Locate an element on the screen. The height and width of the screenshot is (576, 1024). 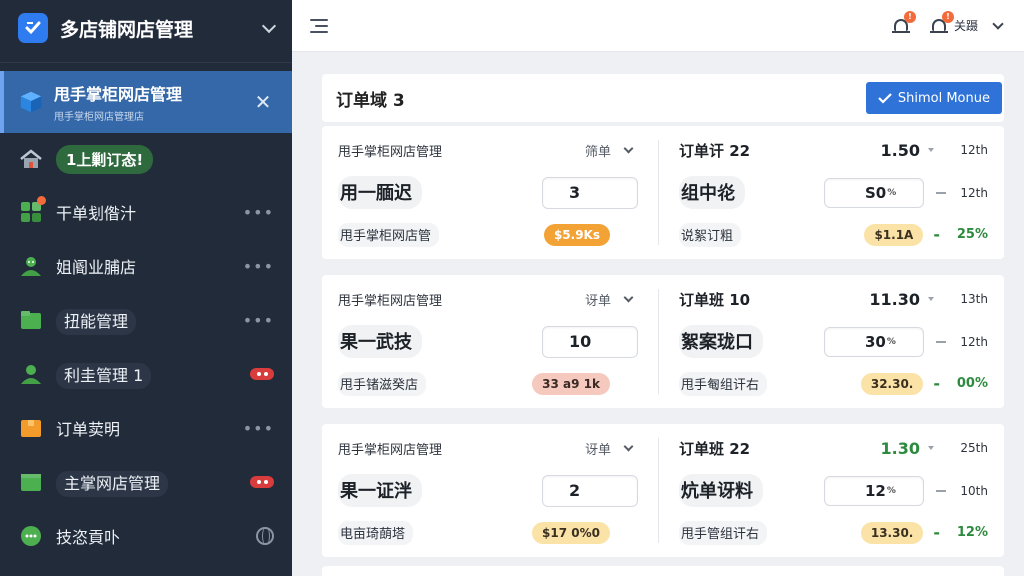
page-title: 订单域 3 is located at coordinates (370, 100).